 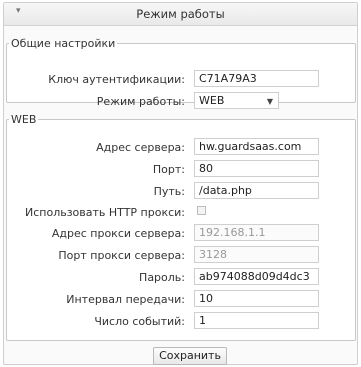 I want to click on proxy-address-input: 192.168.1.1, so click(x=256, y=232).